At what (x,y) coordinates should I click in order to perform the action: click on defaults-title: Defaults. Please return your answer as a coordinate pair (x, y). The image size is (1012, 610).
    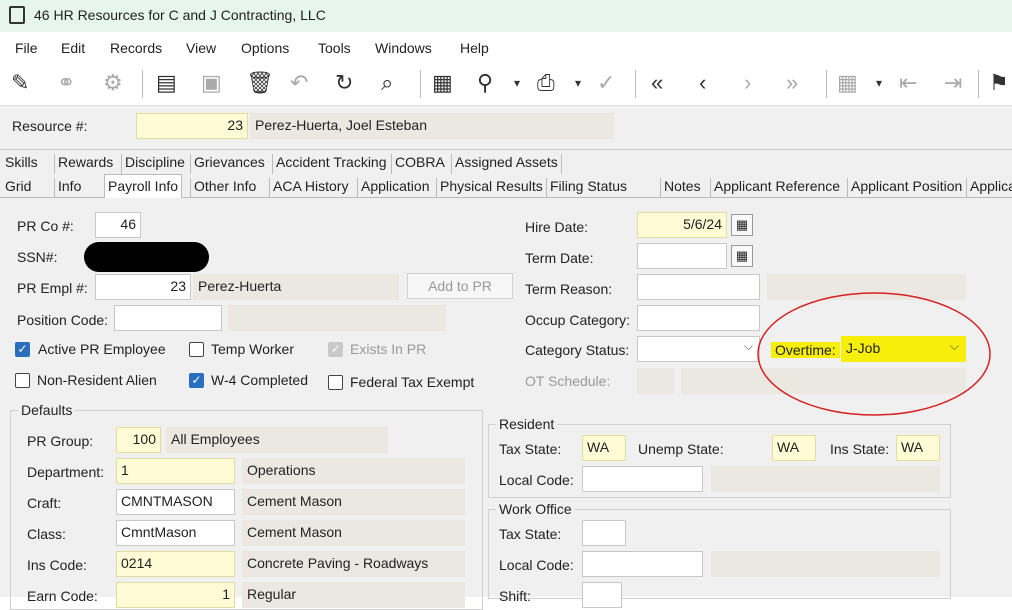
    Looking at the image, I should click on (47, 410).